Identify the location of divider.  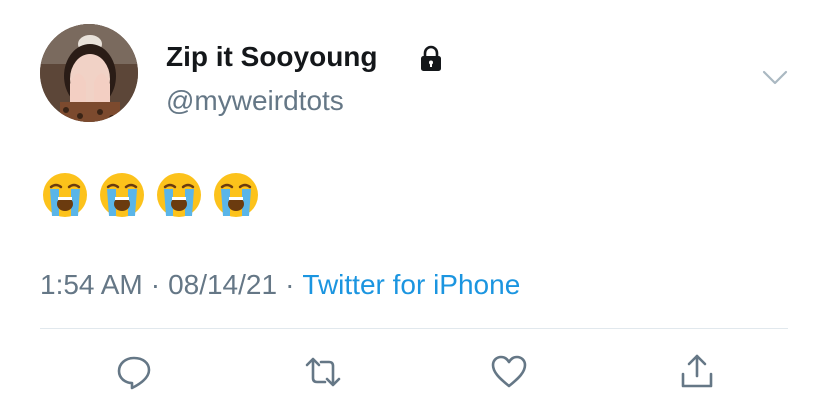
(414, 328).